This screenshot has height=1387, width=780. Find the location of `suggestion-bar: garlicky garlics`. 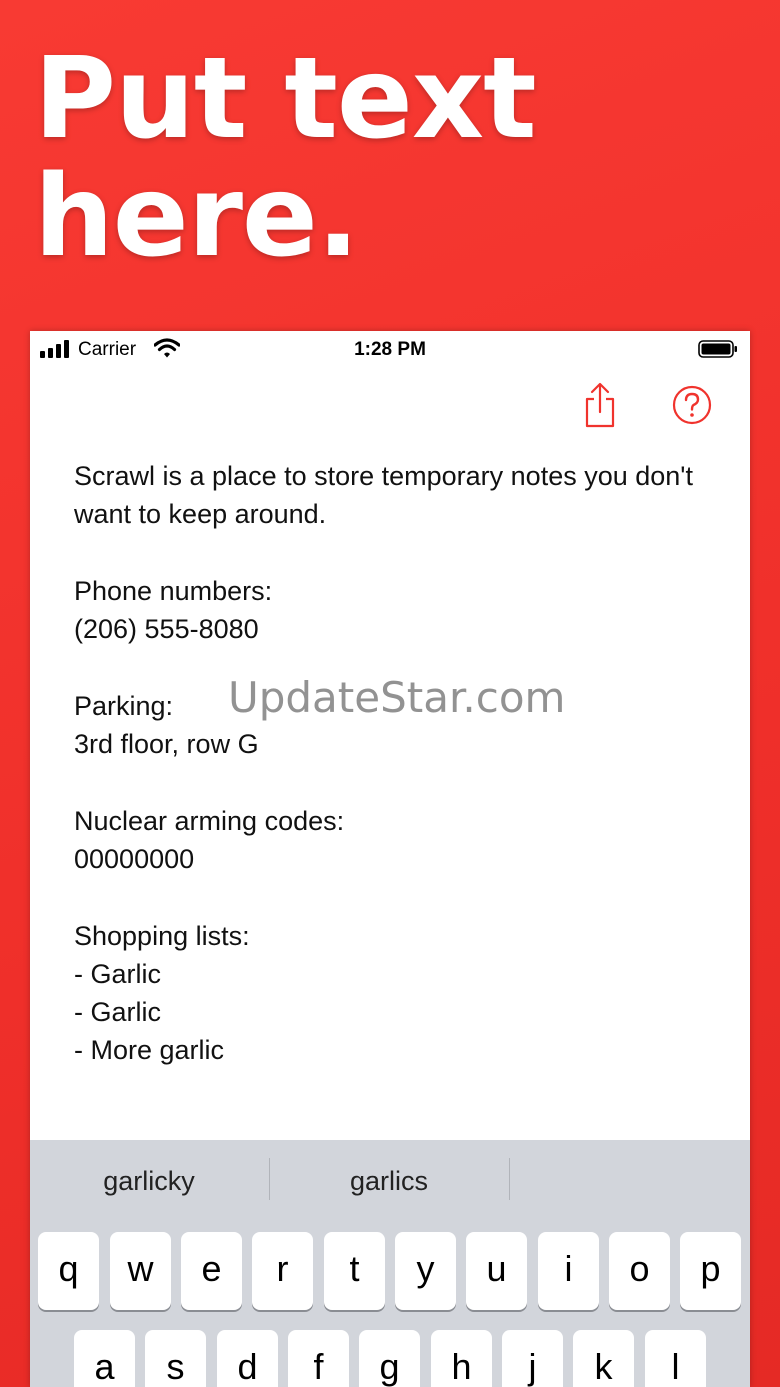

suggestion-bar: garlicky garlics is located at coordinates (390, 1181).